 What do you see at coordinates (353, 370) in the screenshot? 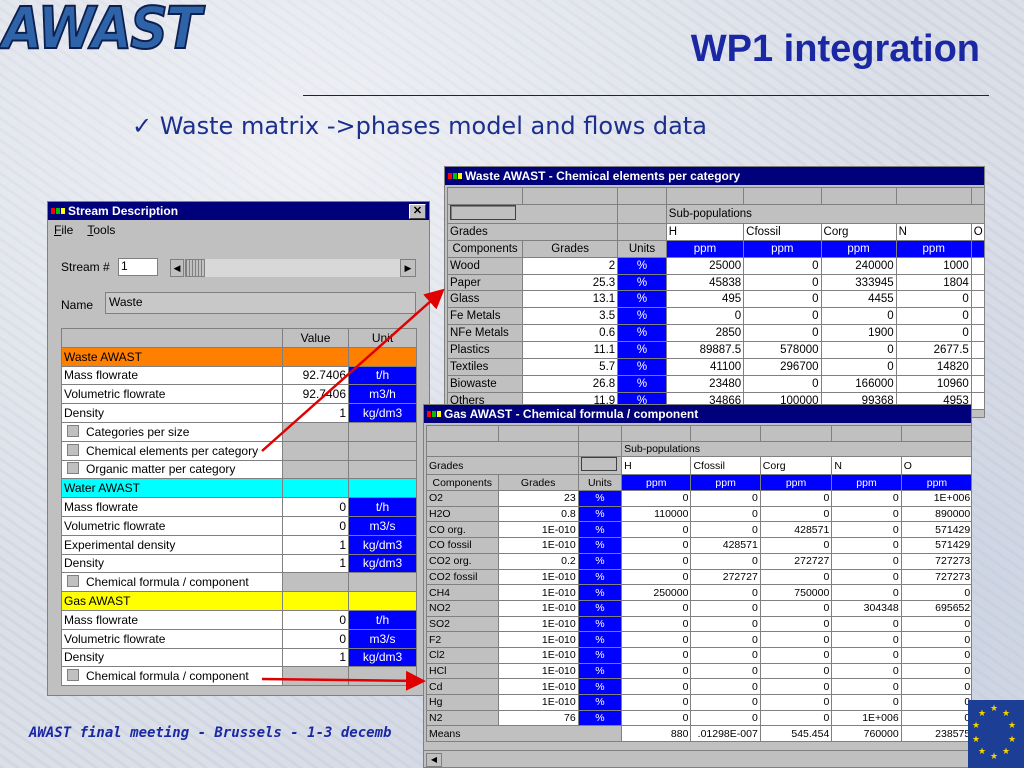
I see `arrow-to-waste-window` at bounding box center [353, 370].